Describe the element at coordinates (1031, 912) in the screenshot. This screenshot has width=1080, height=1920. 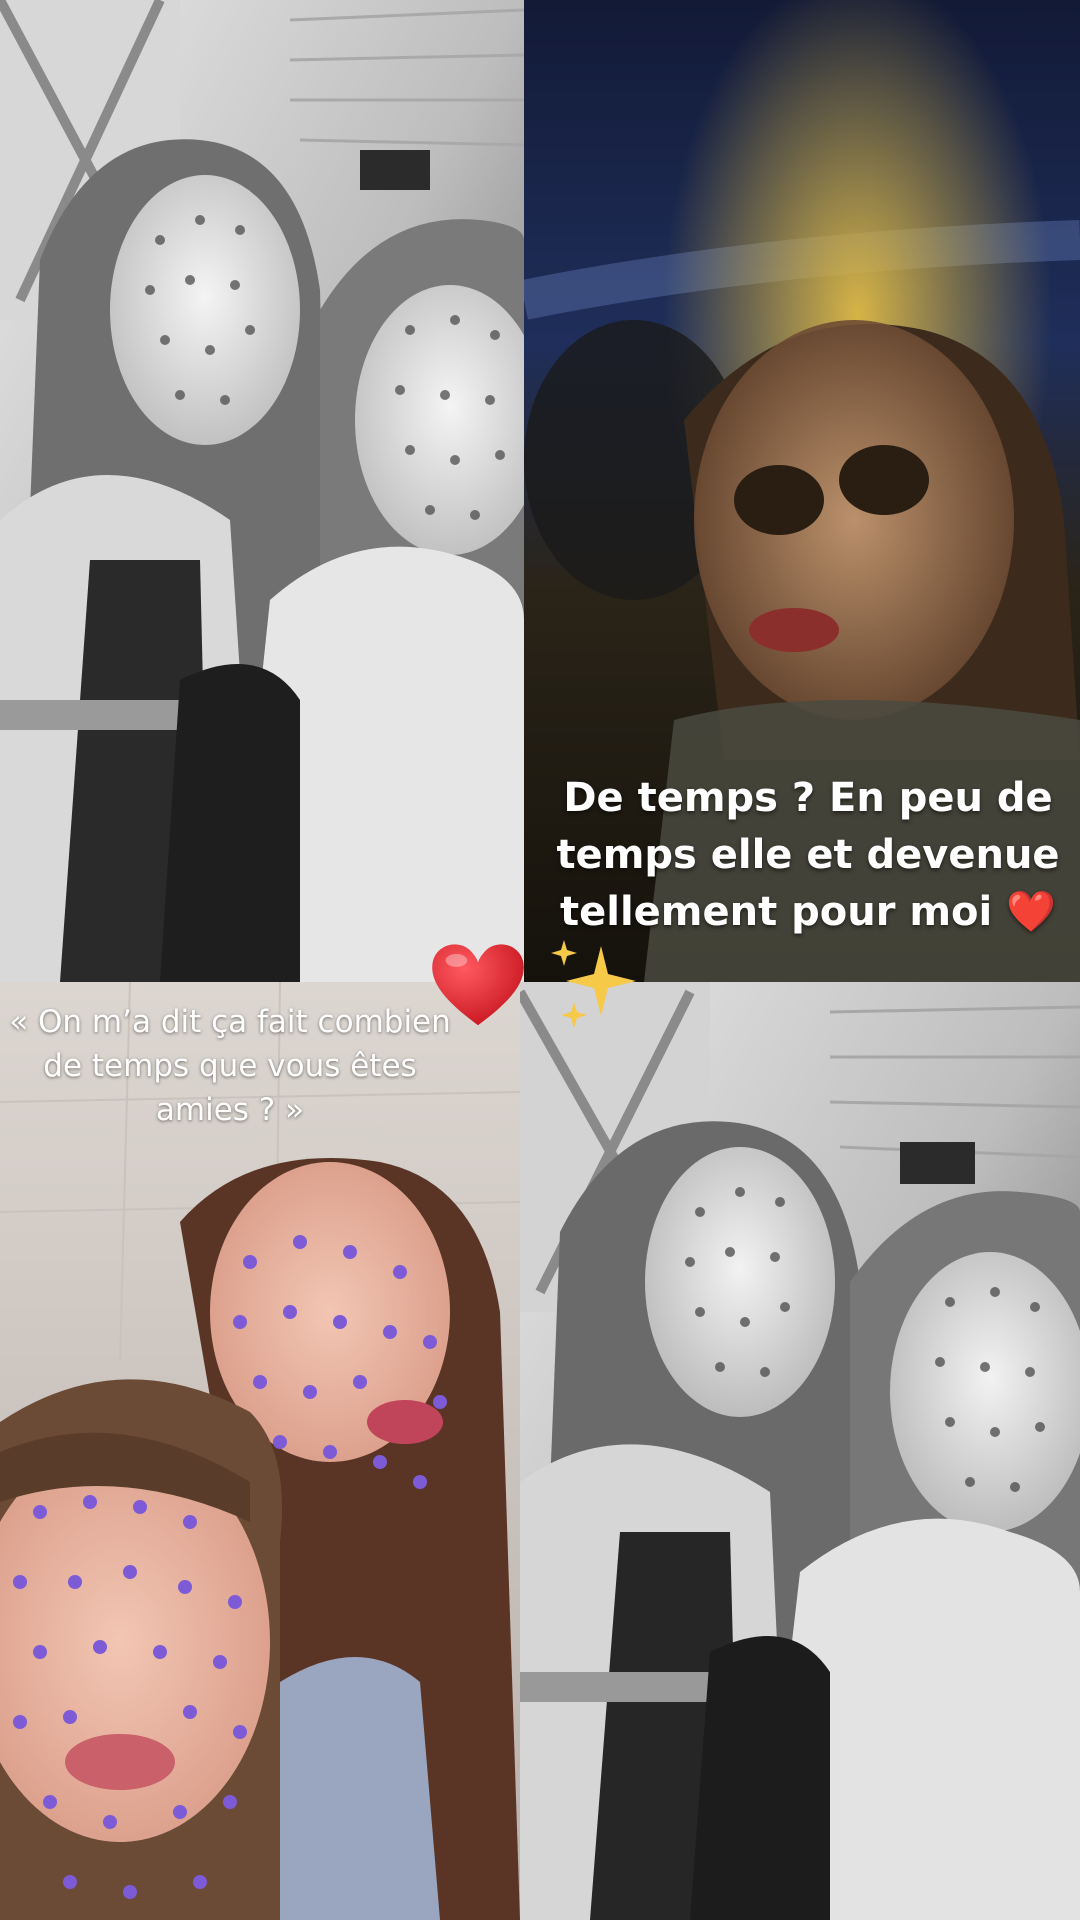
I see `heart-emoji-icon: ❤️` at that location.